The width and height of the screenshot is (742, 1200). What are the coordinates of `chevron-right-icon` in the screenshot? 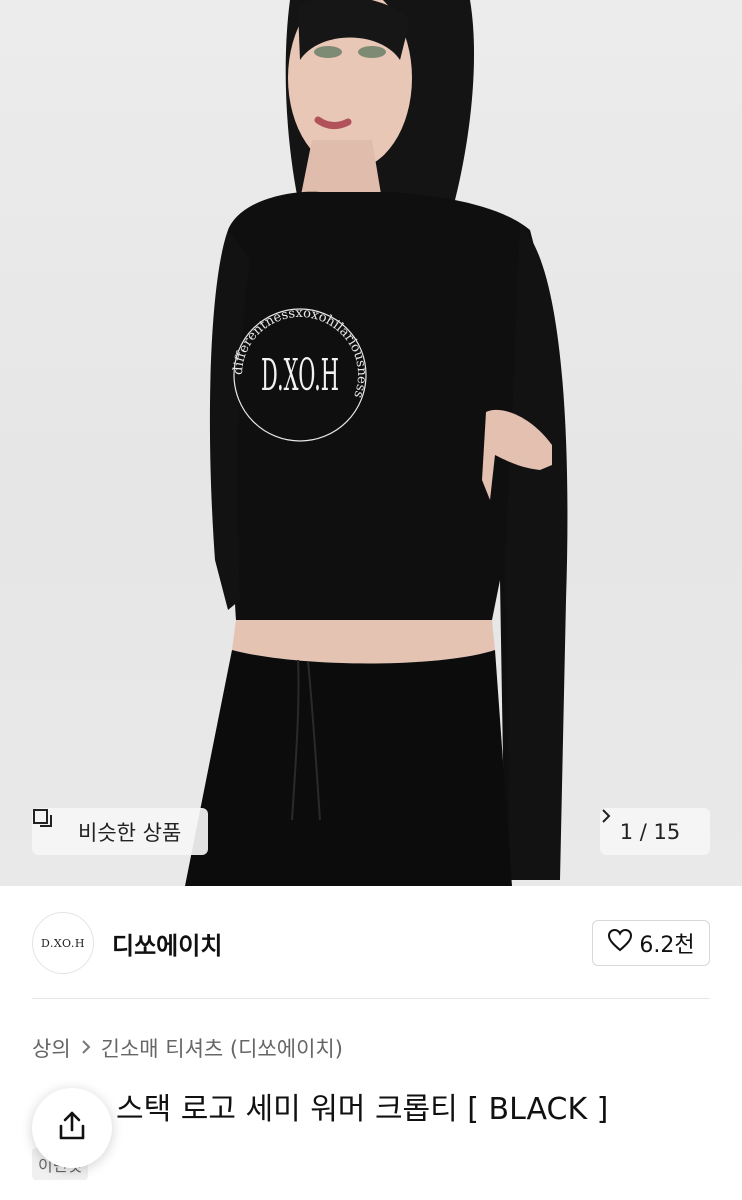 It's located at (86, 1048).